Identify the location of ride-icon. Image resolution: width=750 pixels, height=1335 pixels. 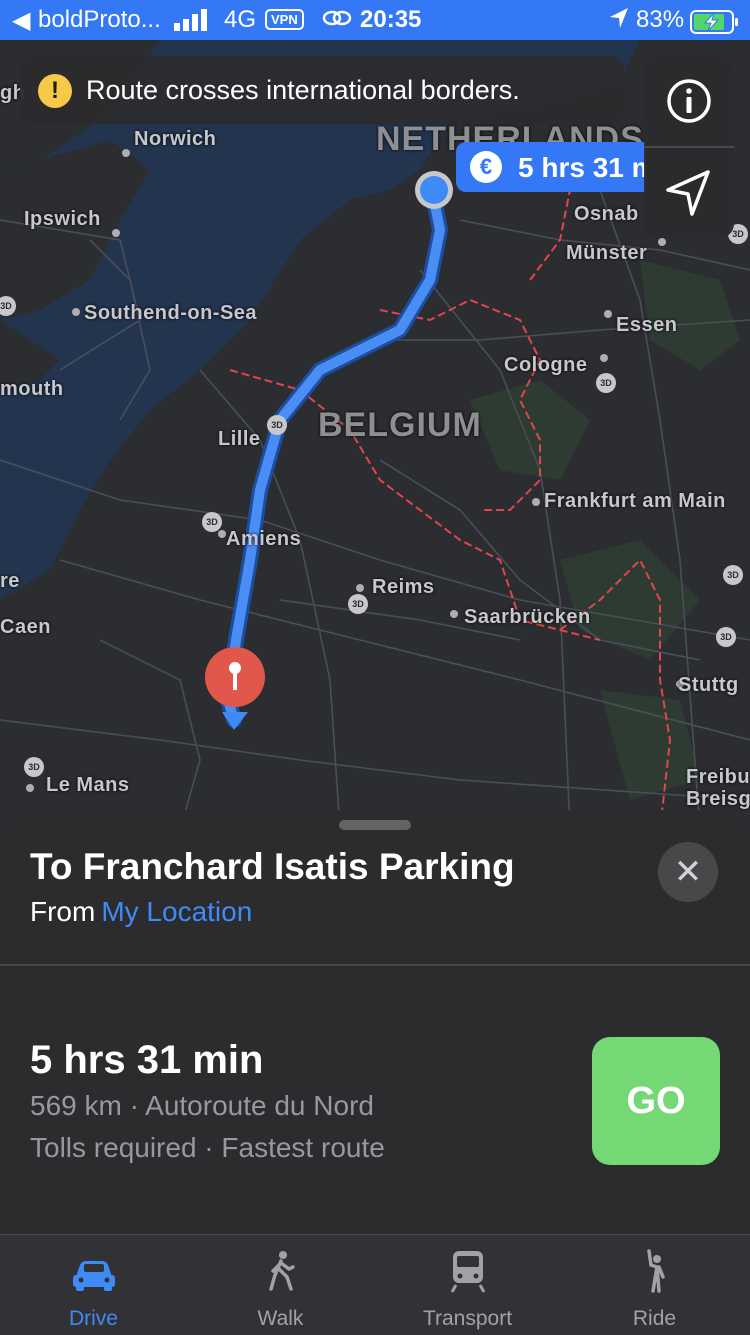
(656, 1271).